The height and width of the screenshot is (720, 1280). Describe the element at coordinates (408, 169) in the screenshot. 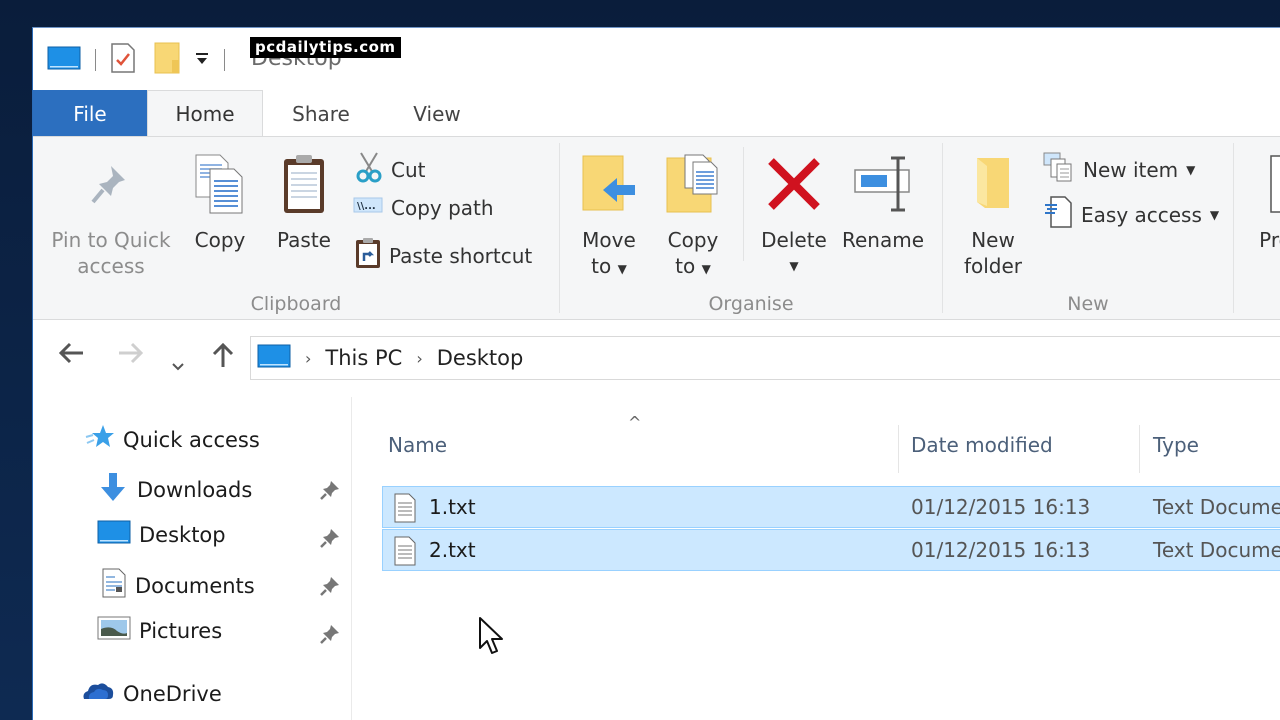

I see `cut-label: Cut` at that location.